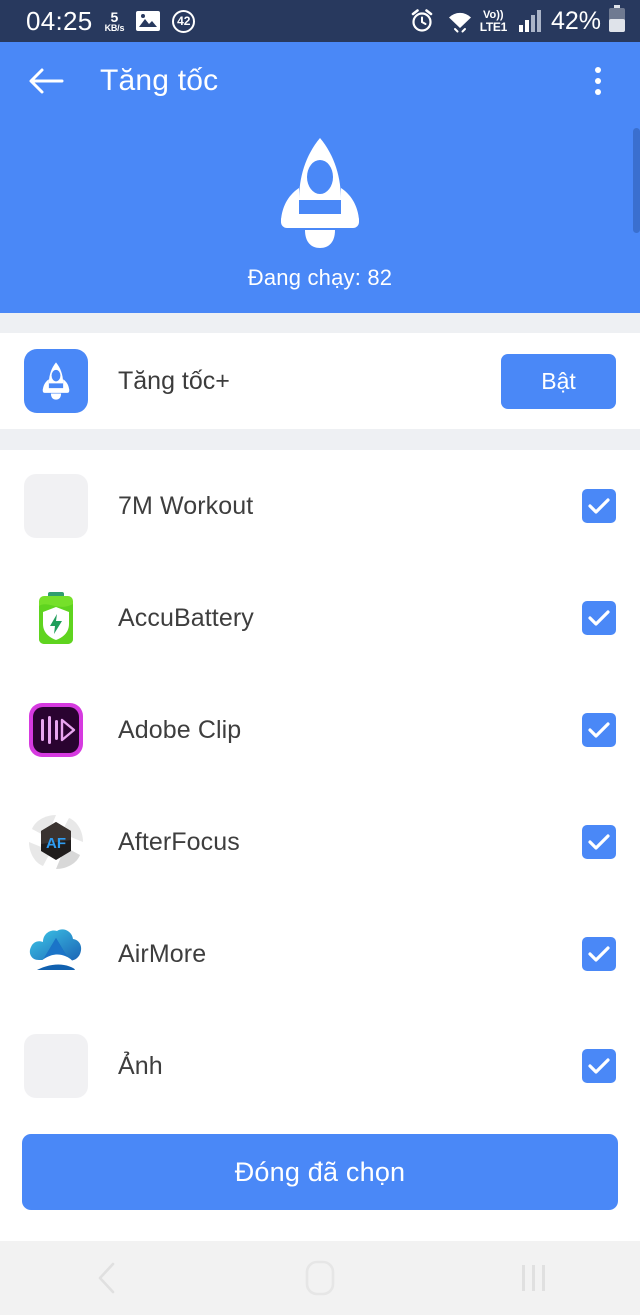 This screenshot has height=1315, width=640. I want to click on list-item: 7M Workout, so click(320, 506).